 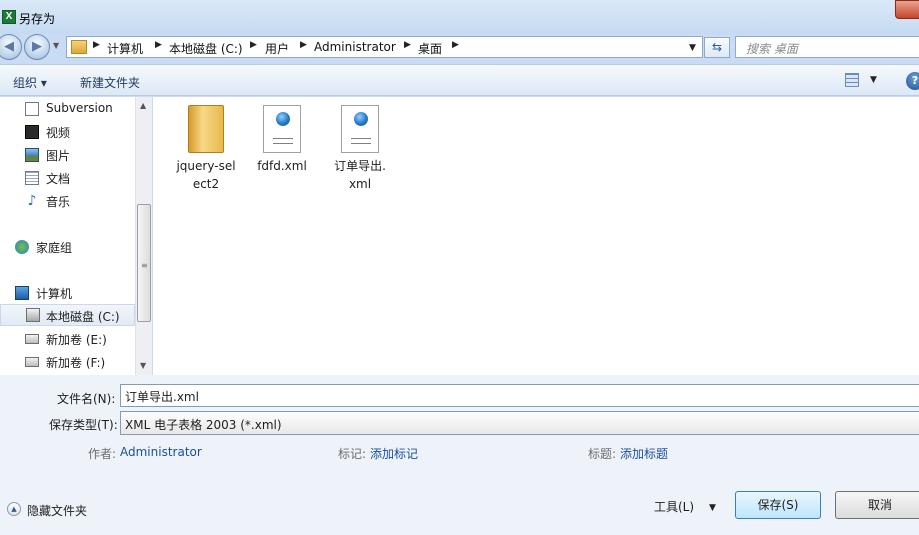 I want to click on title-bar: X 另存为, so click(x=459, y=17).